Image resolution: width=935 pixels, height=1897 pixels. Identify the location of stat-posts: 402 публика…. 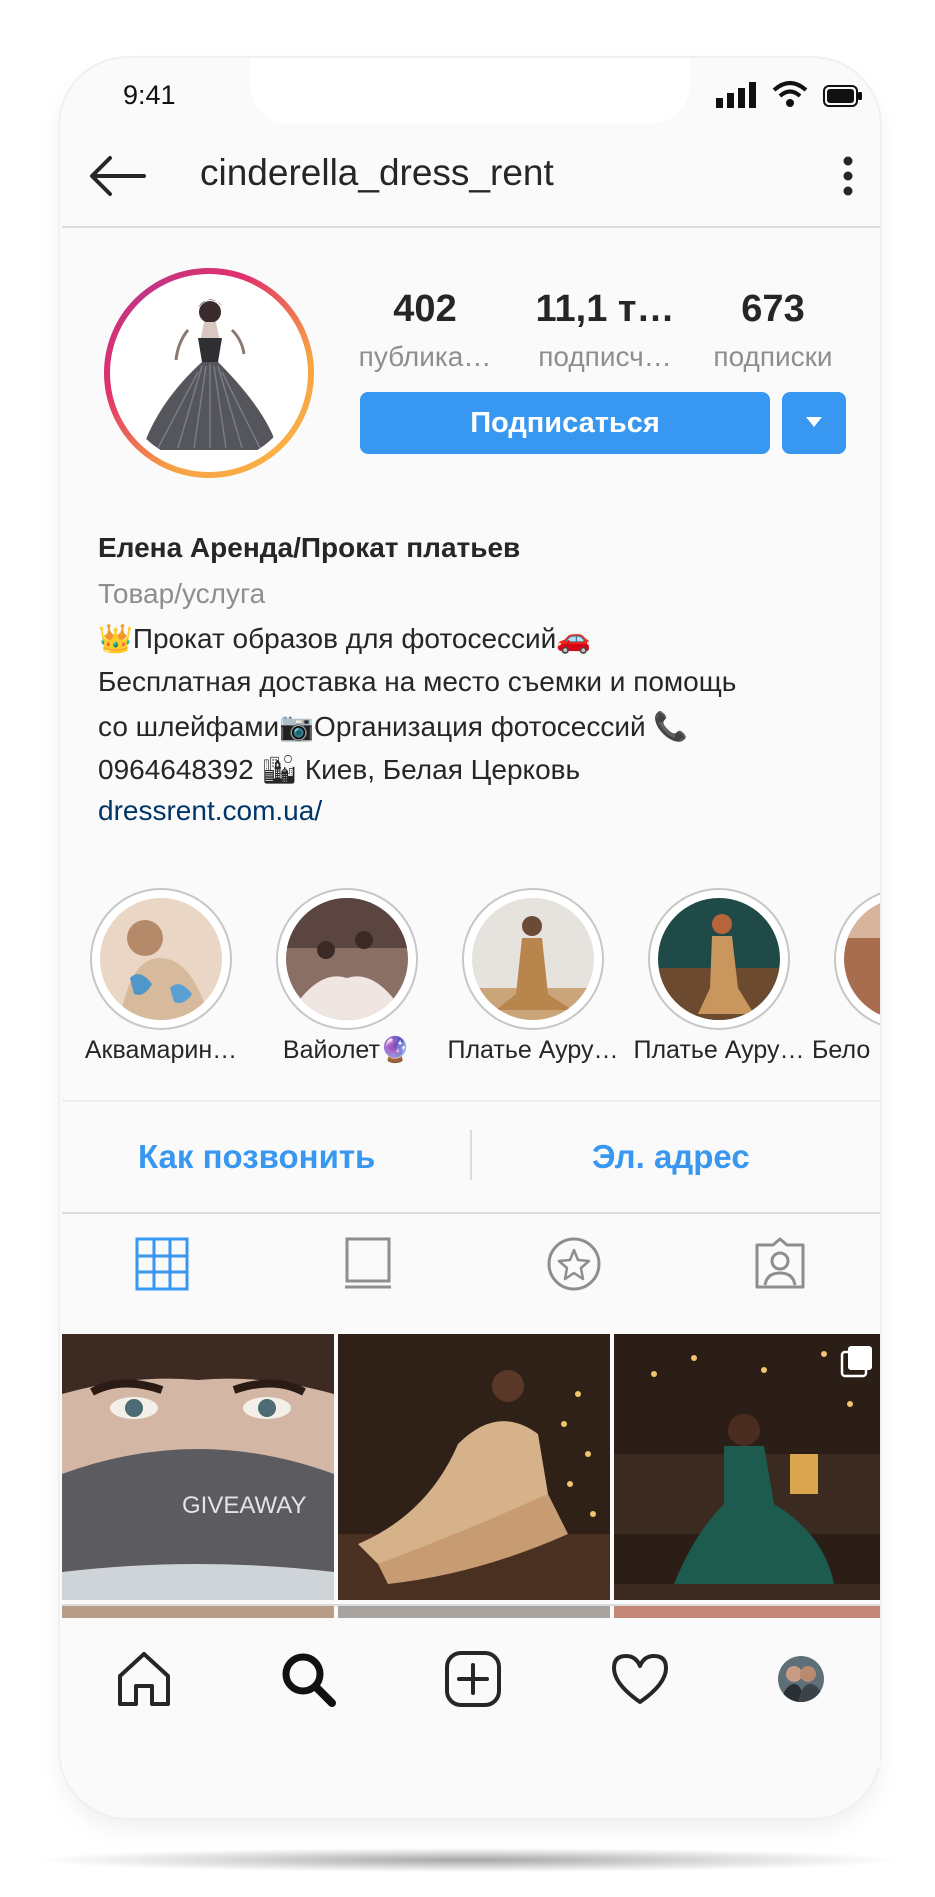
(425, 330).